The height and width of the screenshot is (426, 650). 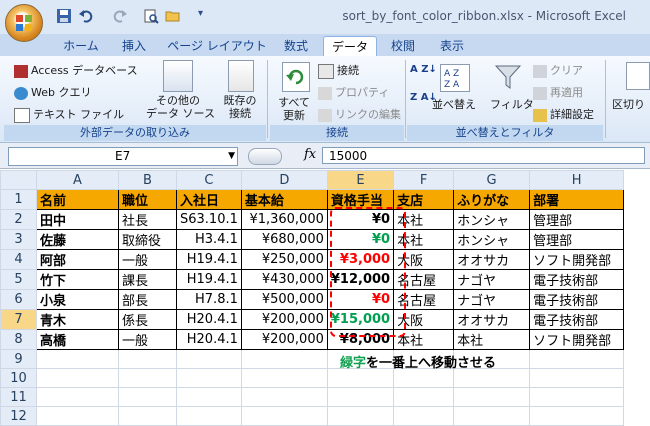 What do you see at coordinates (18, 279) in the screenshot?
I see `row-header: 5` at bounding box center [18, 279].